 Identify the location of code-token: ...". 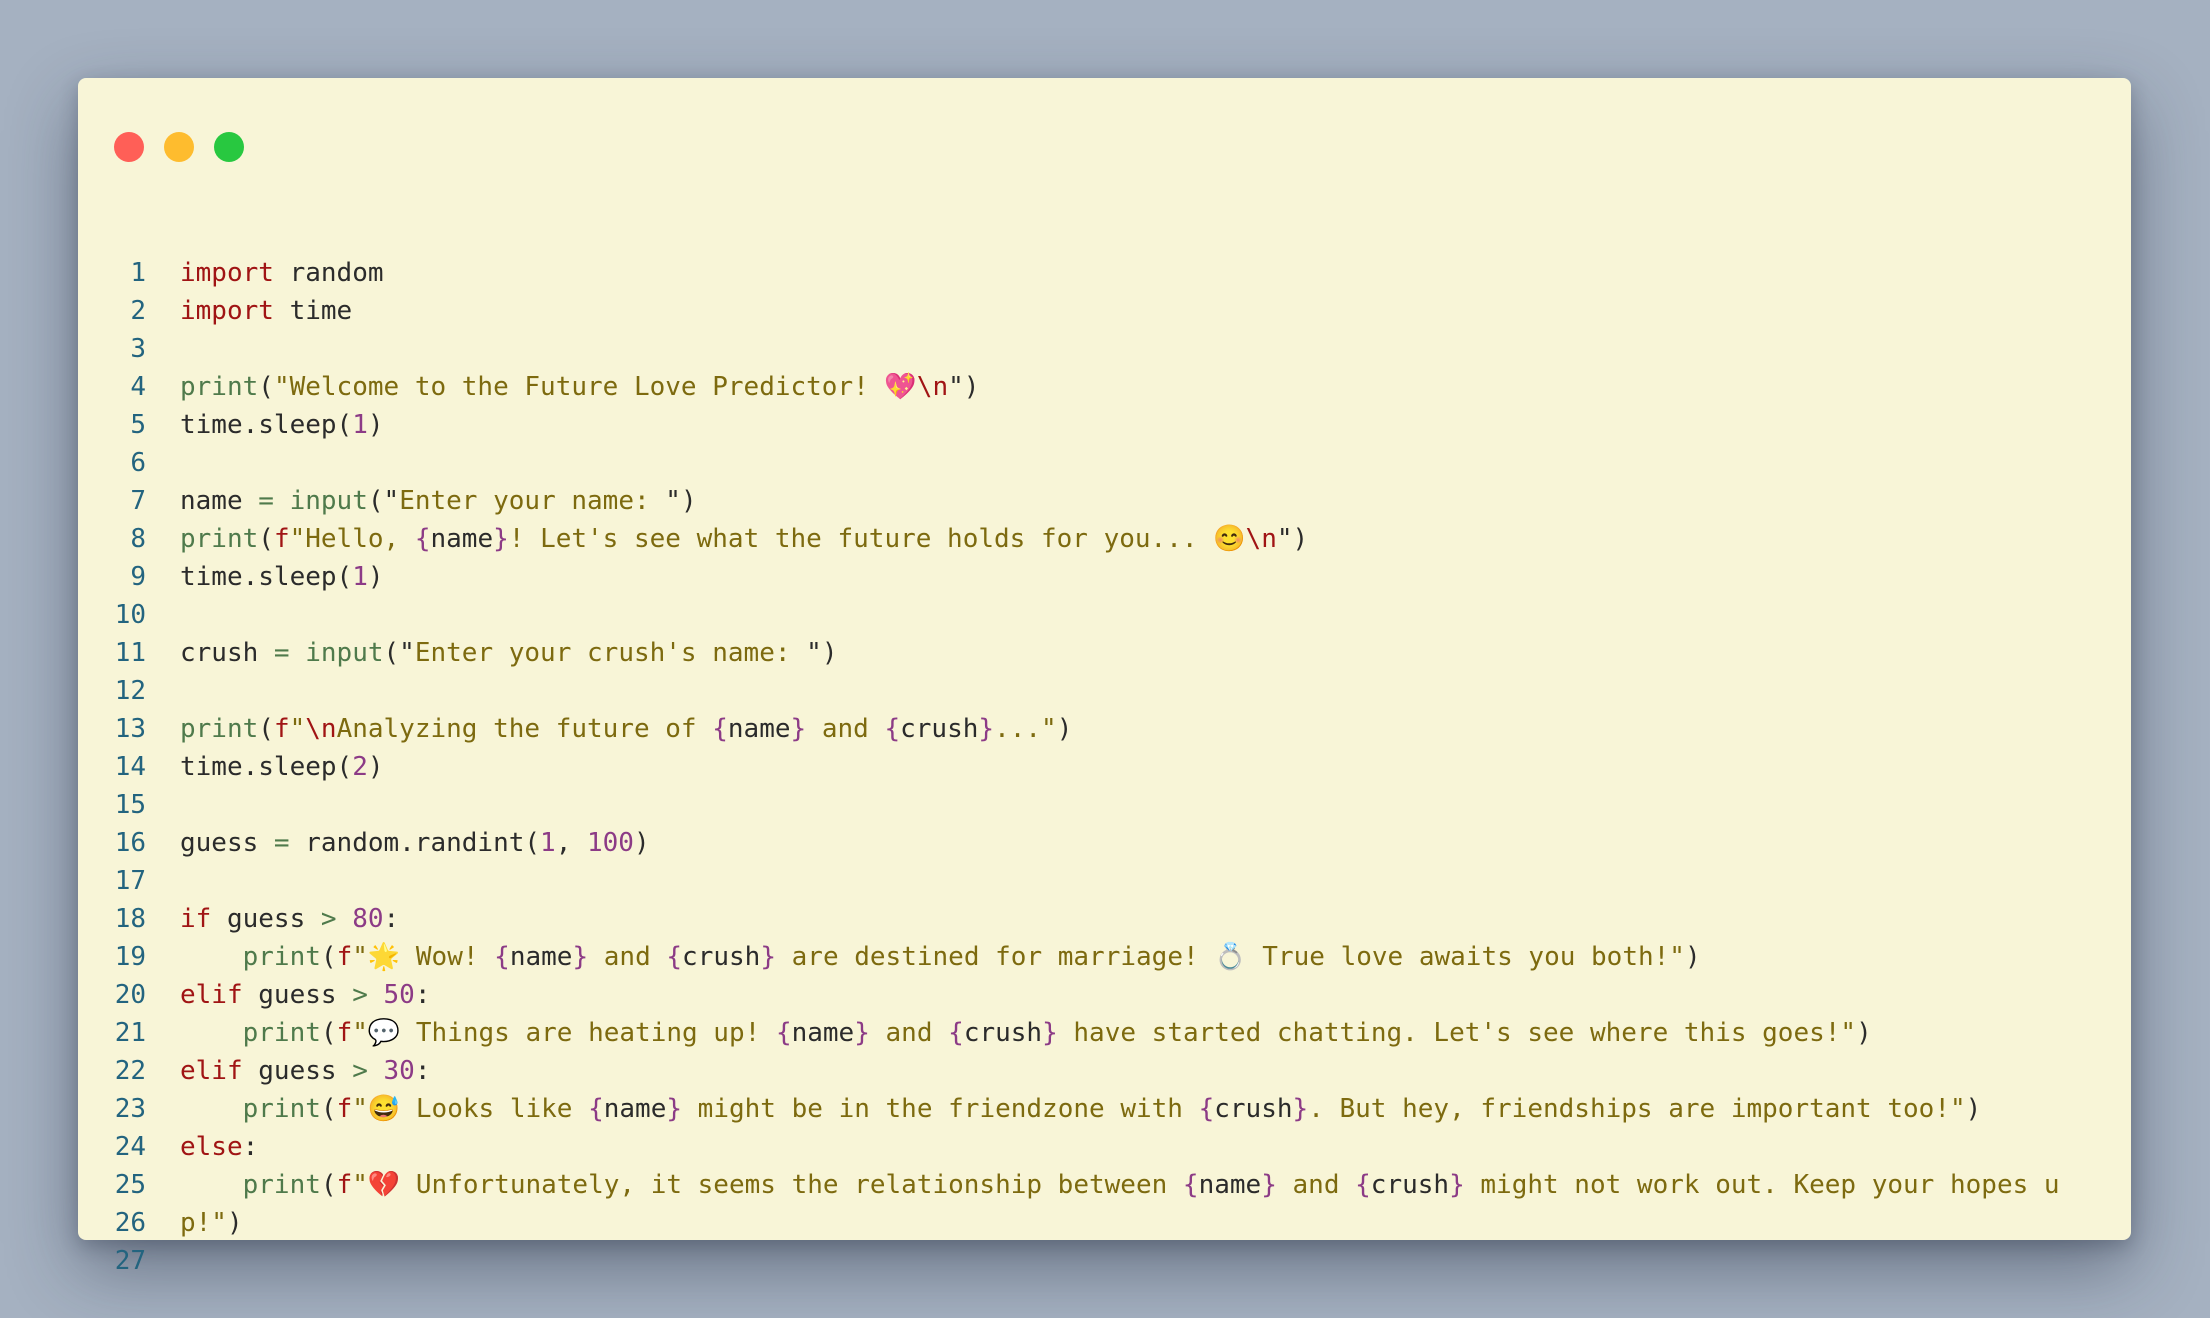
(1025, 729).